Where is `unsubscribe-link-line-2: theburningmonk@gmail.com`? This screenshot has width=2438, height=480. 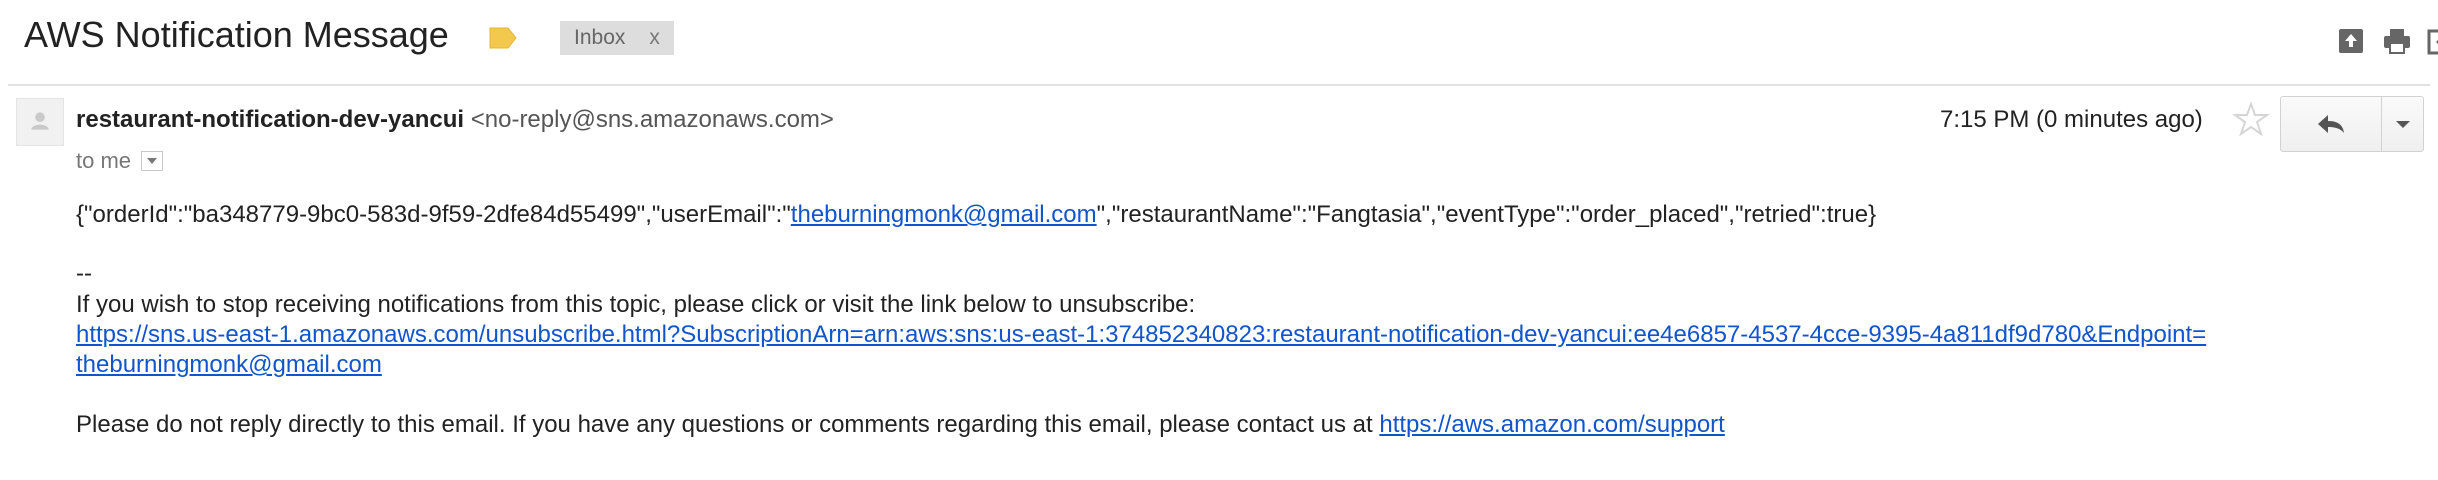 unsubscribe-link-line-2: theburningmonk@gmail.com is located at coordinates (229, 365).